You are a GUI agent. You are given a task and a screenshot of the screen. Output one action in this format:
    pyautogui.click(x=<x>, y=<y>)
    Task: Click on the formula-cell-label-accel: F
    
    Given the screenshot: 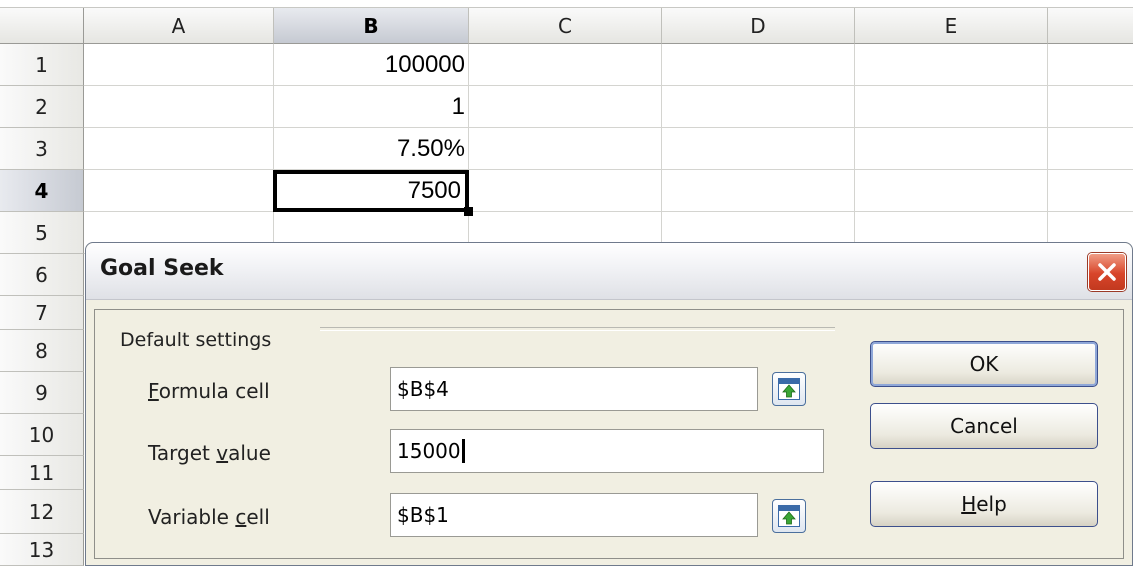 What is the action you would take?
    pyautogui.click(x=153, y=391)
    